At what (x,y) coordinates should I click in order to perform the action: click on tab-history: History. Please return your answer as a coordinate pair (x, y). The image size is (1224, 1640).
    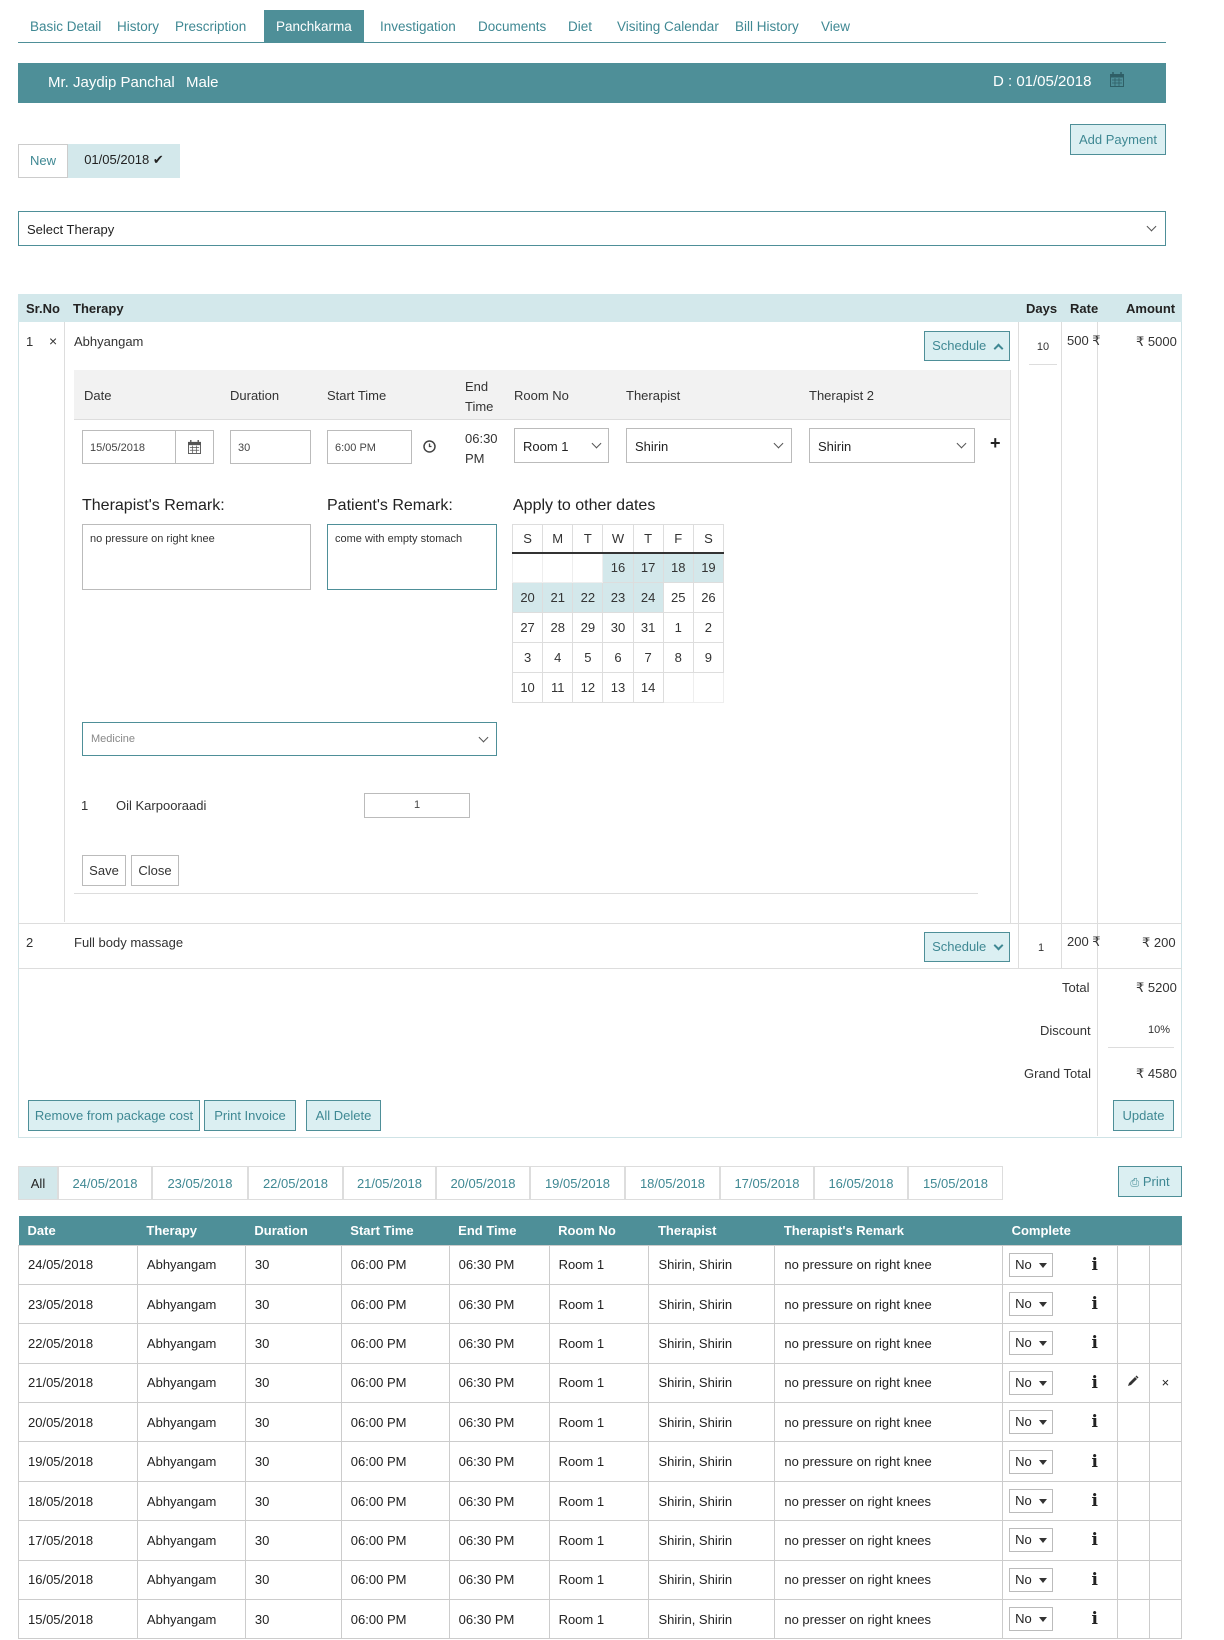
    Looking at the image, I should click on (138, 26).